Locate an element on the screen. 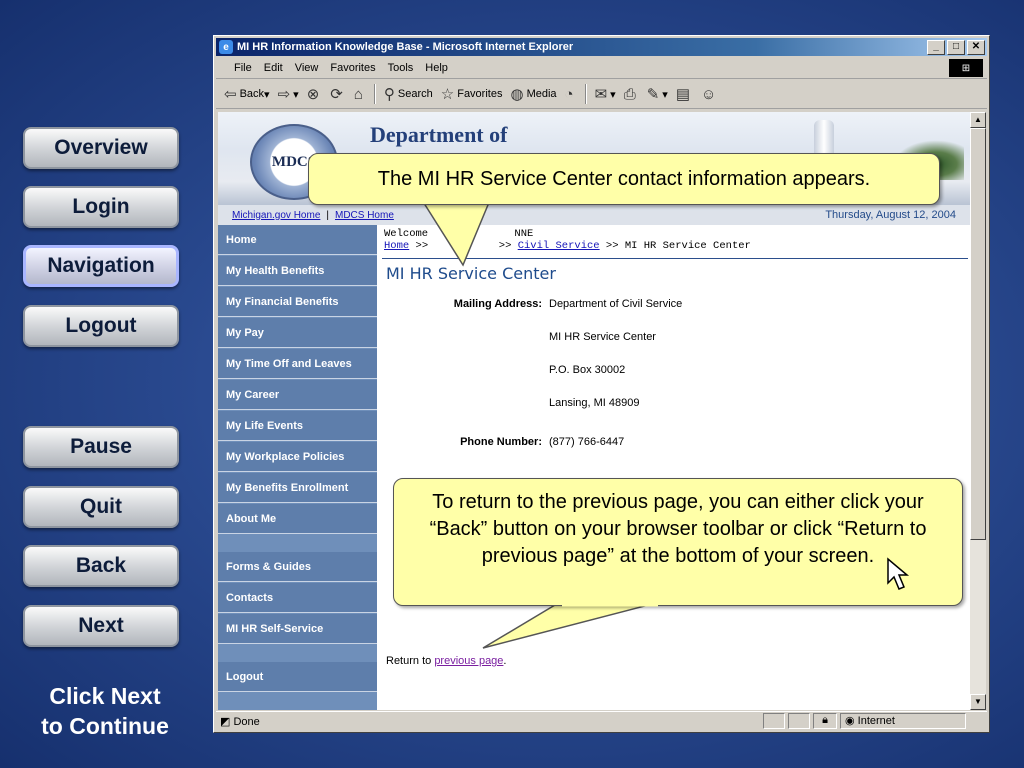 The width and height of the screenshot is (1024, 768). overview-button: Overview is located at coordinates (101, 148).